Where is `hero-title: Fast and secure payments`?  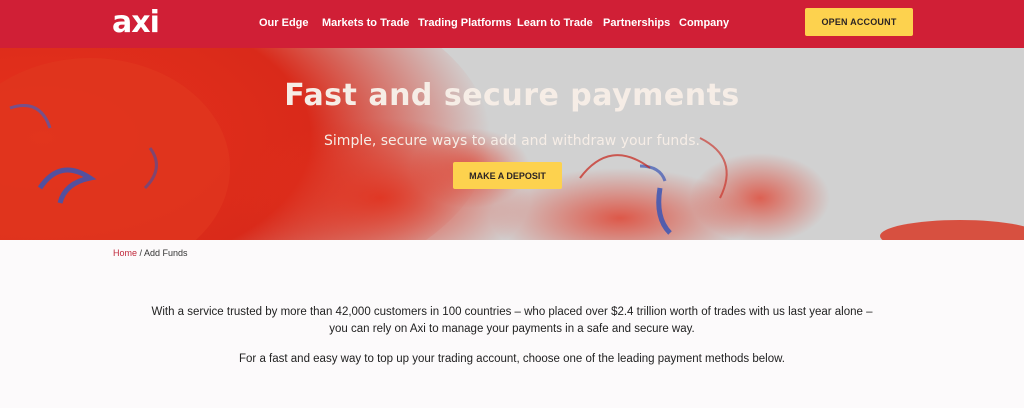 hero-title: Fast and secure payments is located at coordinates (512, 95).